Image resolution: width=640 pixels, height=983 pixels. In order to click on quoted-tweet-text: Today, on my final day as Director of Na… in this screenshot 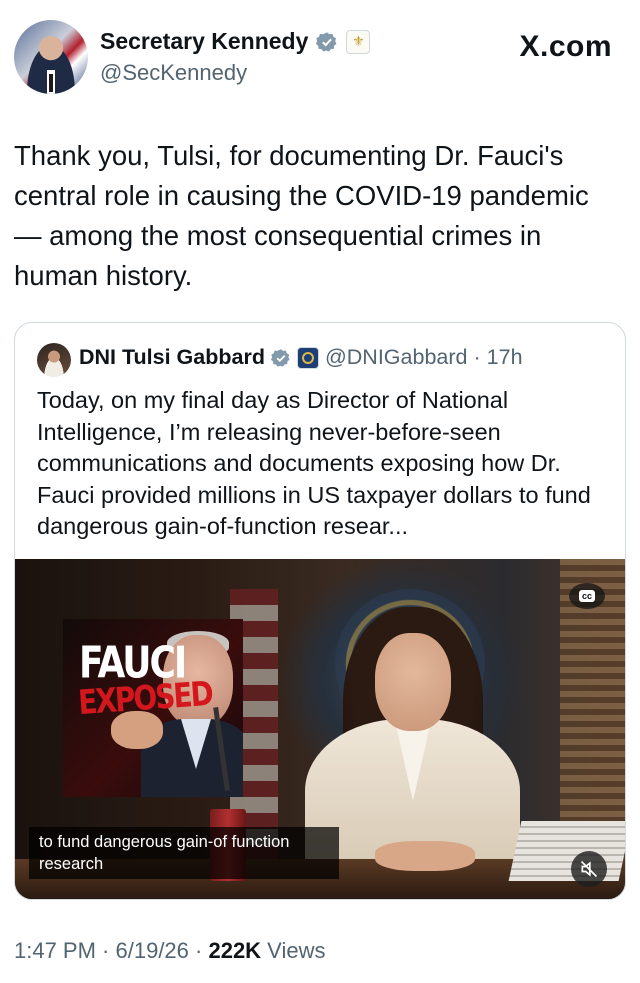, I will do `click(314, 463)`.